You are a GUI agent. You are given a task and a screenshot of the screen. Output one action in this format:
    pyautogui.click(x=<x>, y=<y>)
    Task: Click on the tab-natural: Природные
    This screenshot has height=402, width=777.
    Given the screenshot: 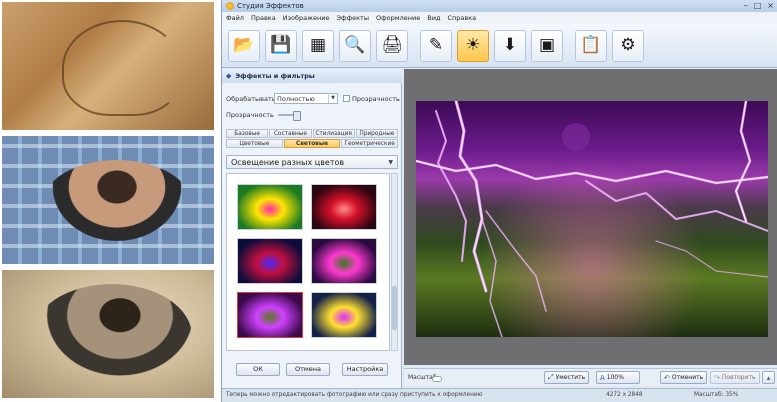 What is the action you would take?
    pyautogui.click(x=376, y=133)
    